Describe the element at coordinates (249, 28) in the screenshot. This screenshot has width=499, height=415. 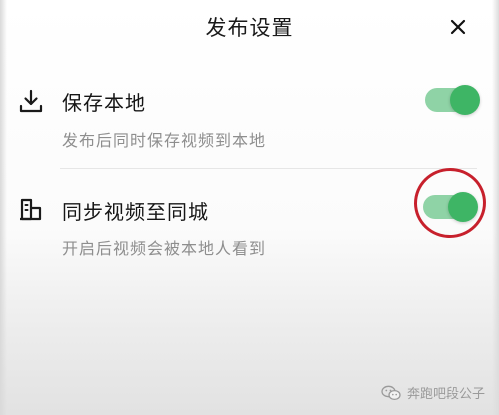
I see `page-title: 发布设置` at that location.